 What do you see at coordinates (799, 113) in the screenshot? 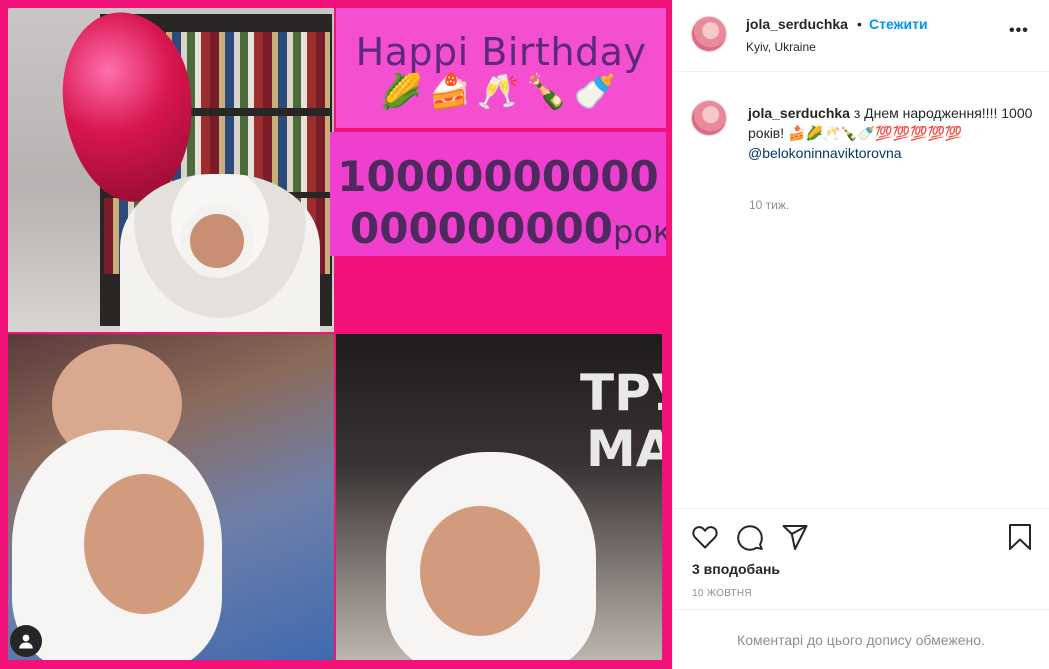
I see `caption-username: jola_serduchka` at bounding box center [799, 113].